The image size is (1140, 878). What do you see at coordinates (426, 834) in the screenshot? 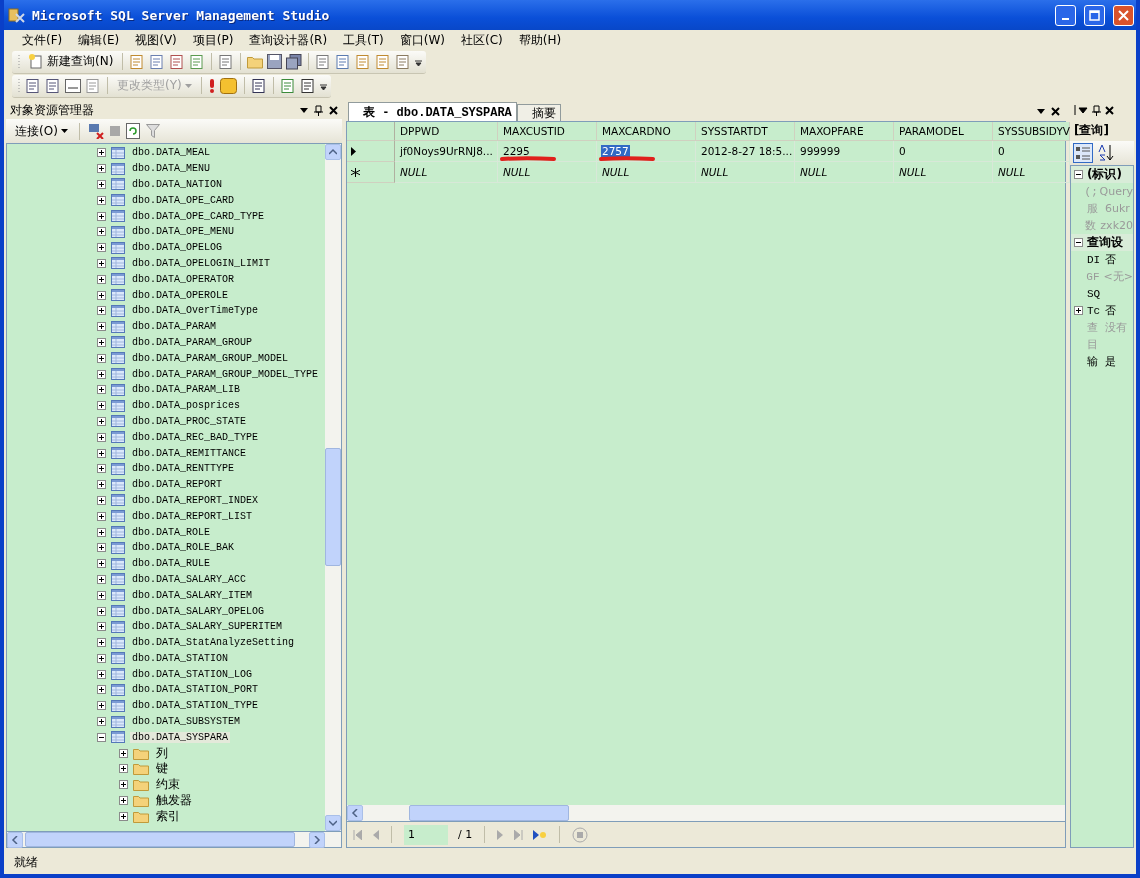
I see `record-number-field: 1` at bounding box center [426, 834].